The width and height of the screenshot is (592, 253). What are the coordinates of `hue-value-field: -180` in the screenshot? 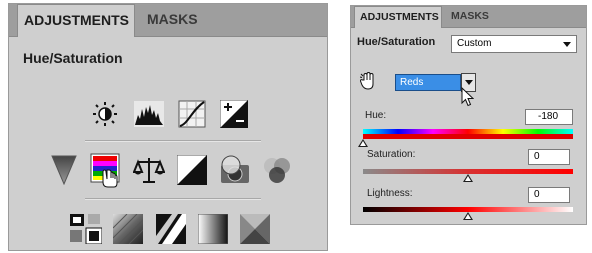 It's located at (549, 117).